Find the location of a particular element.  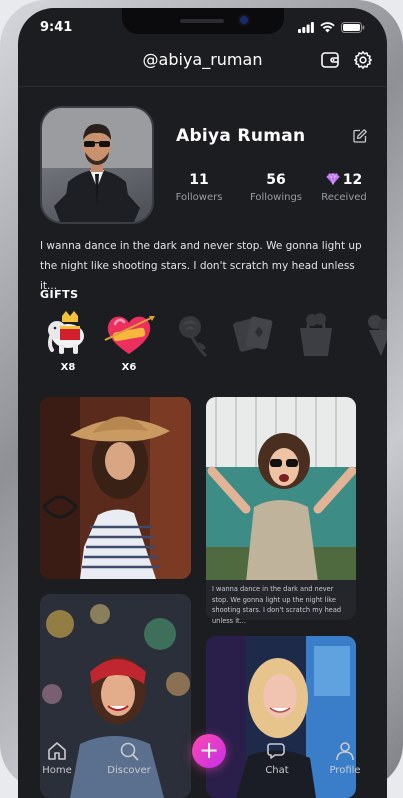

settings-gear-icon is located at coordinates (363, 60).